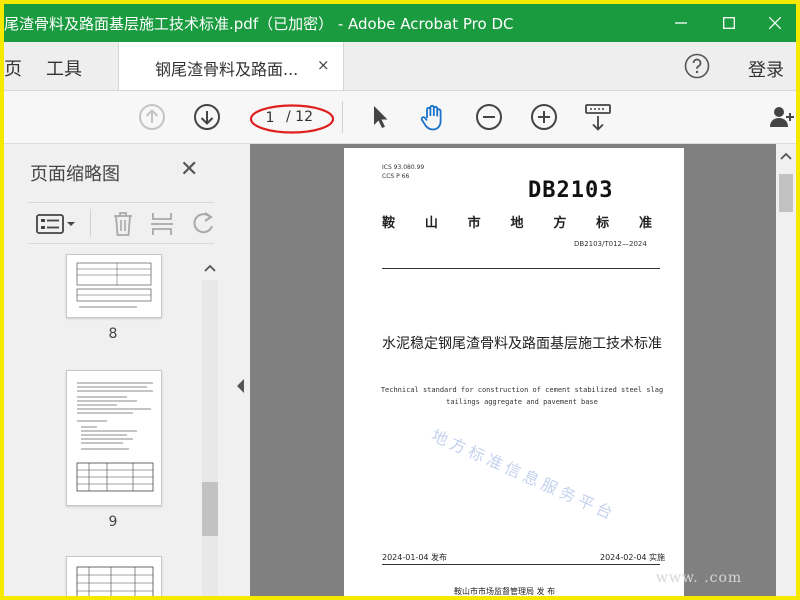 The image size is (800, 600). Describe the element at coordinates (610, 244) in the screenshot. I see `standard-number: DB2103/T012—2024` at that location.